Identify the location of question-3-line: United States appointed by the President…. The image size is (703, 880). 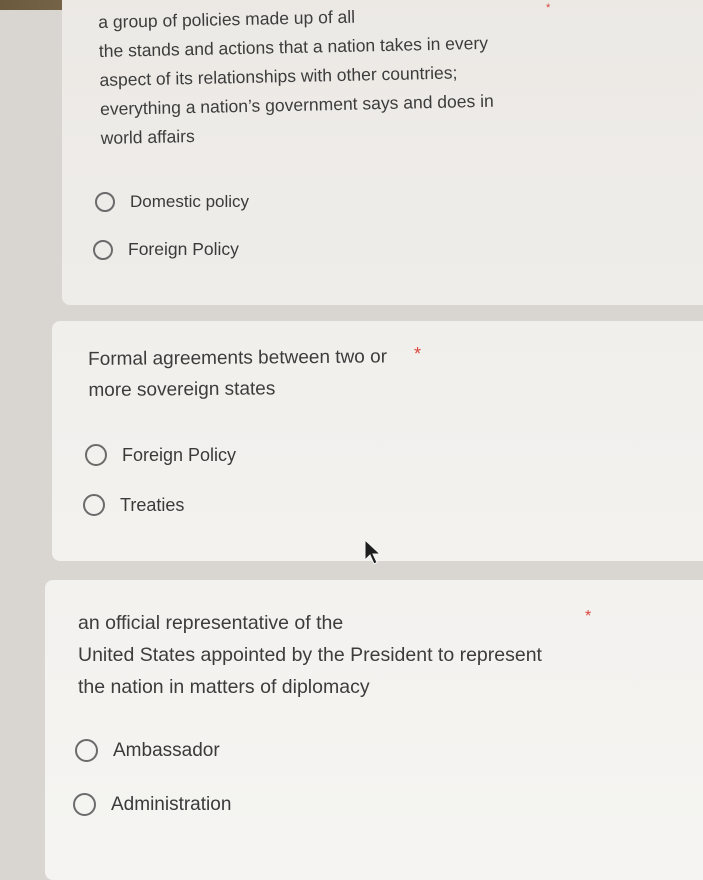
(310, 655).